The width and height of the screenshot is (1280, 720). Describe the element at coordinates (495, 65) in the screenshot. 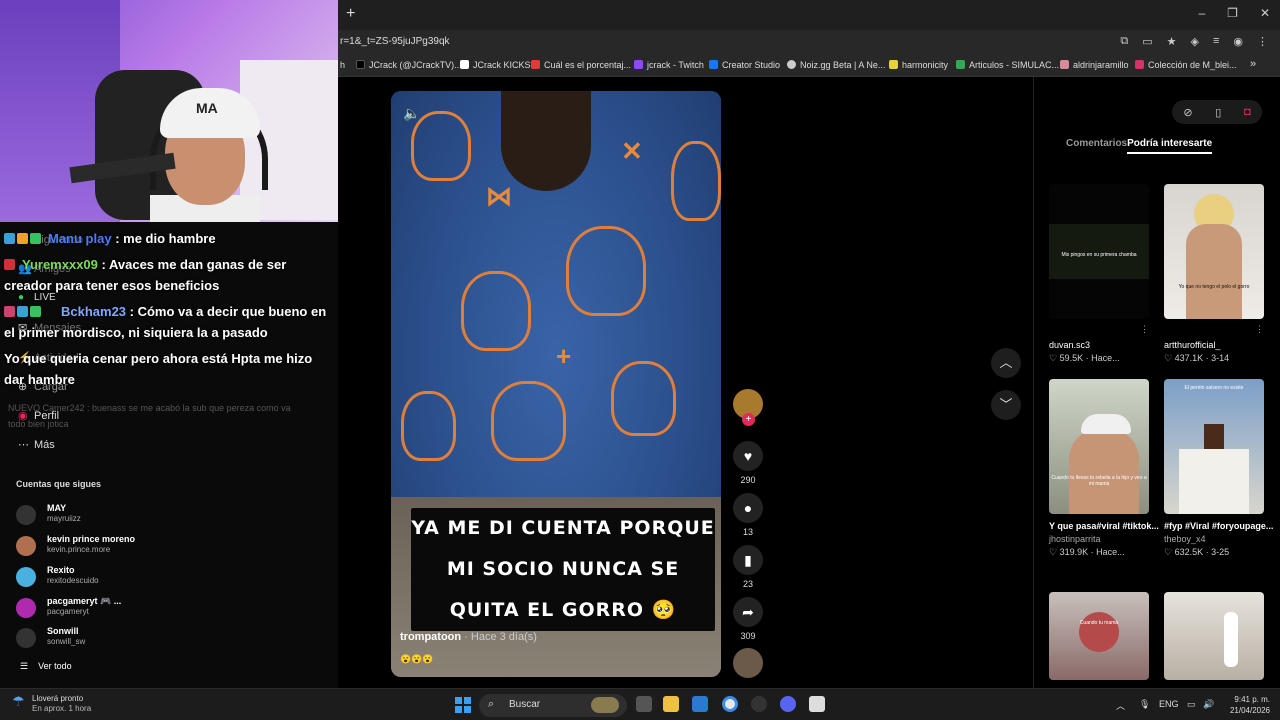

I see `bookmark-item: JCrack KICKS` at that location.